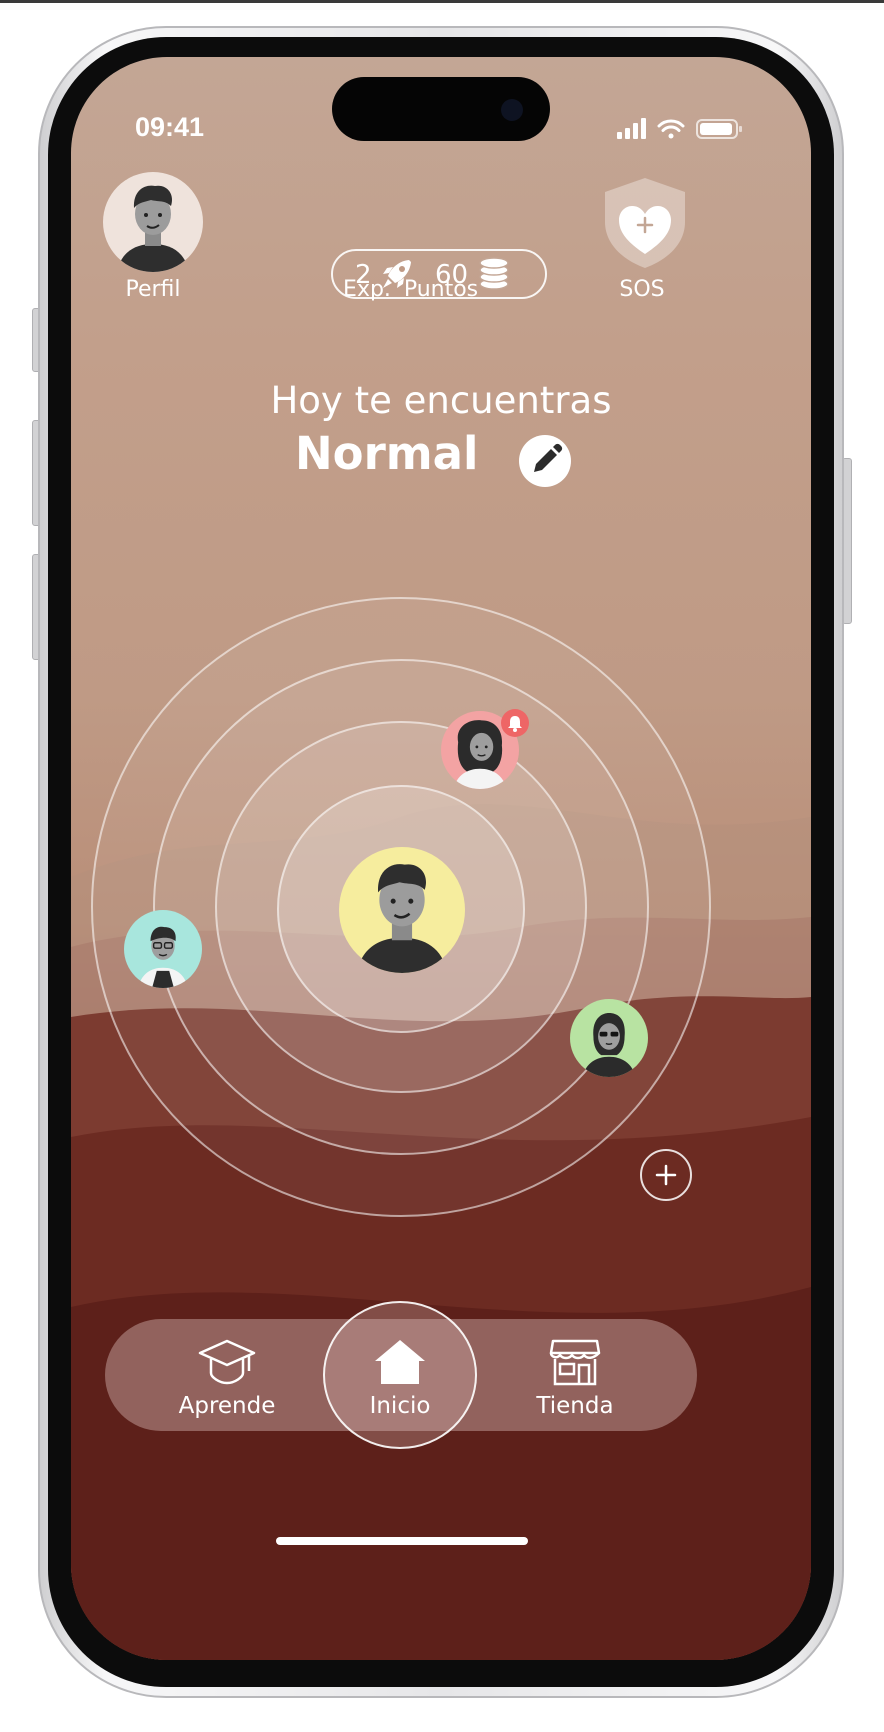 Image resolution: width=884 pixels, height=1732 pixels. What do you see at coordinates (441, 289) in the screenshot?
I see `points-label: Puntos` at bounding box center [441, 289].